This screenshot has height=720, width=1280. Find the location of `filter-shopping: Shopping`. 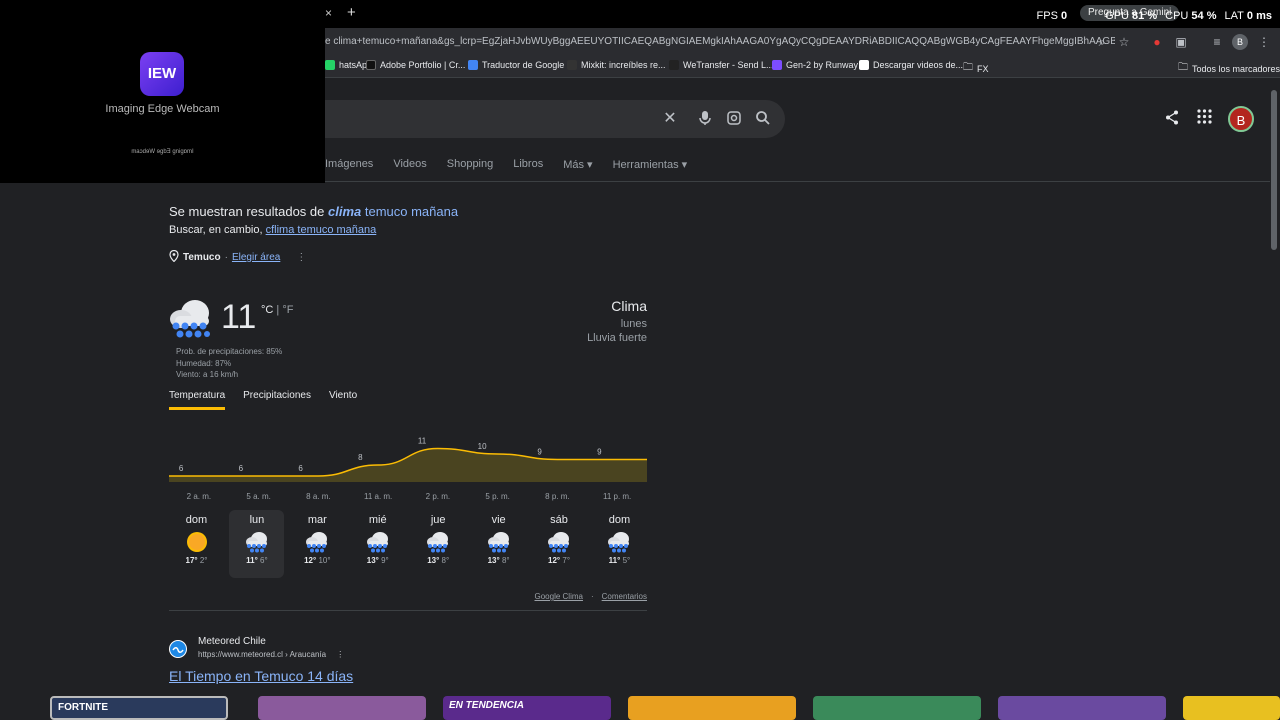

filter-shopping: Shopping is located at coordinates (470, 166).